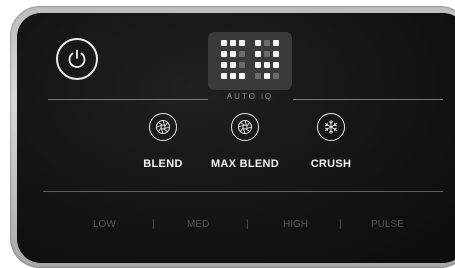 The image size is (455, 268). Describe the element at coordinates (387, 224) in the screenshot. I see `speed-pulse: PULSE` at that location.